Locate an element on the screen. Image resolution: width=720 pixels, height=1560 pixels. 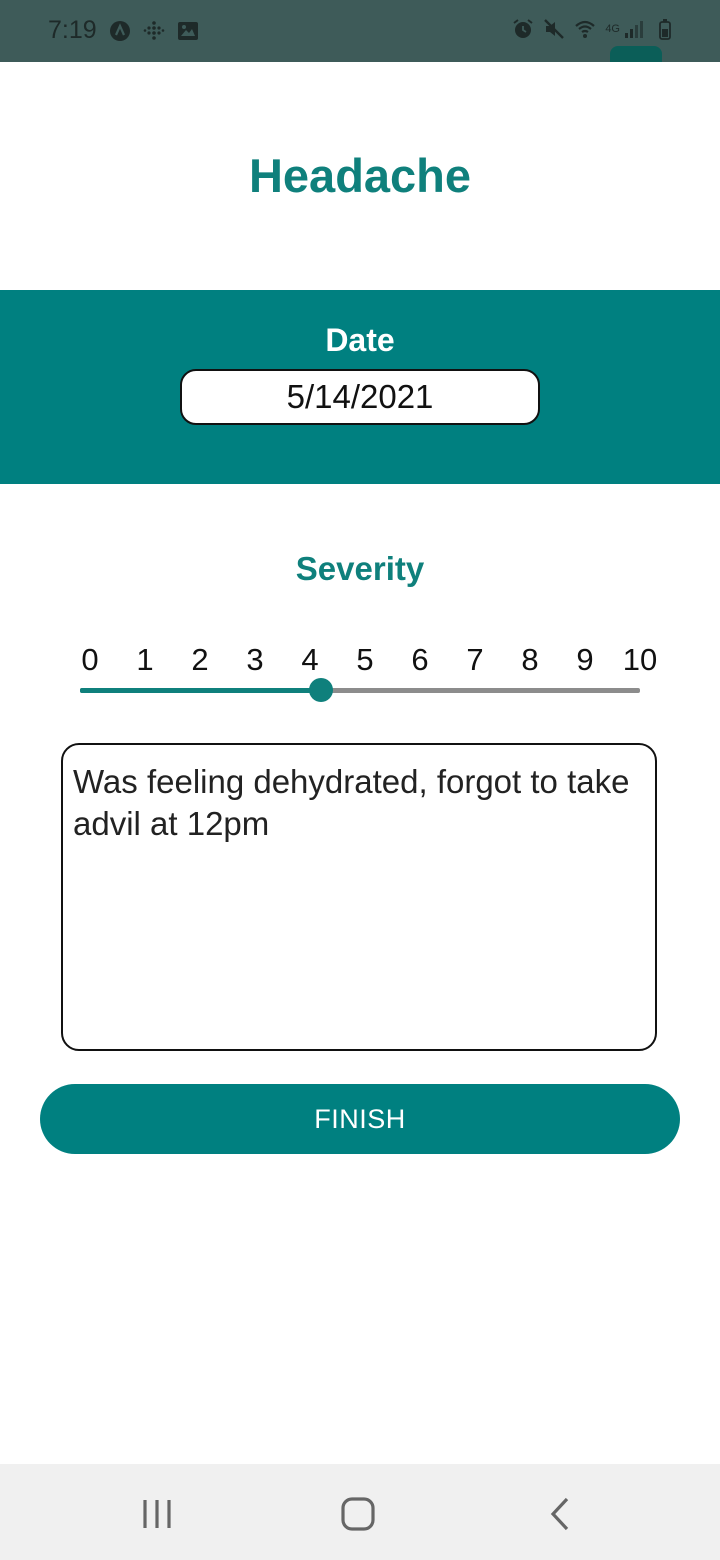
app-a-icon is located at coordinates (119, 30).